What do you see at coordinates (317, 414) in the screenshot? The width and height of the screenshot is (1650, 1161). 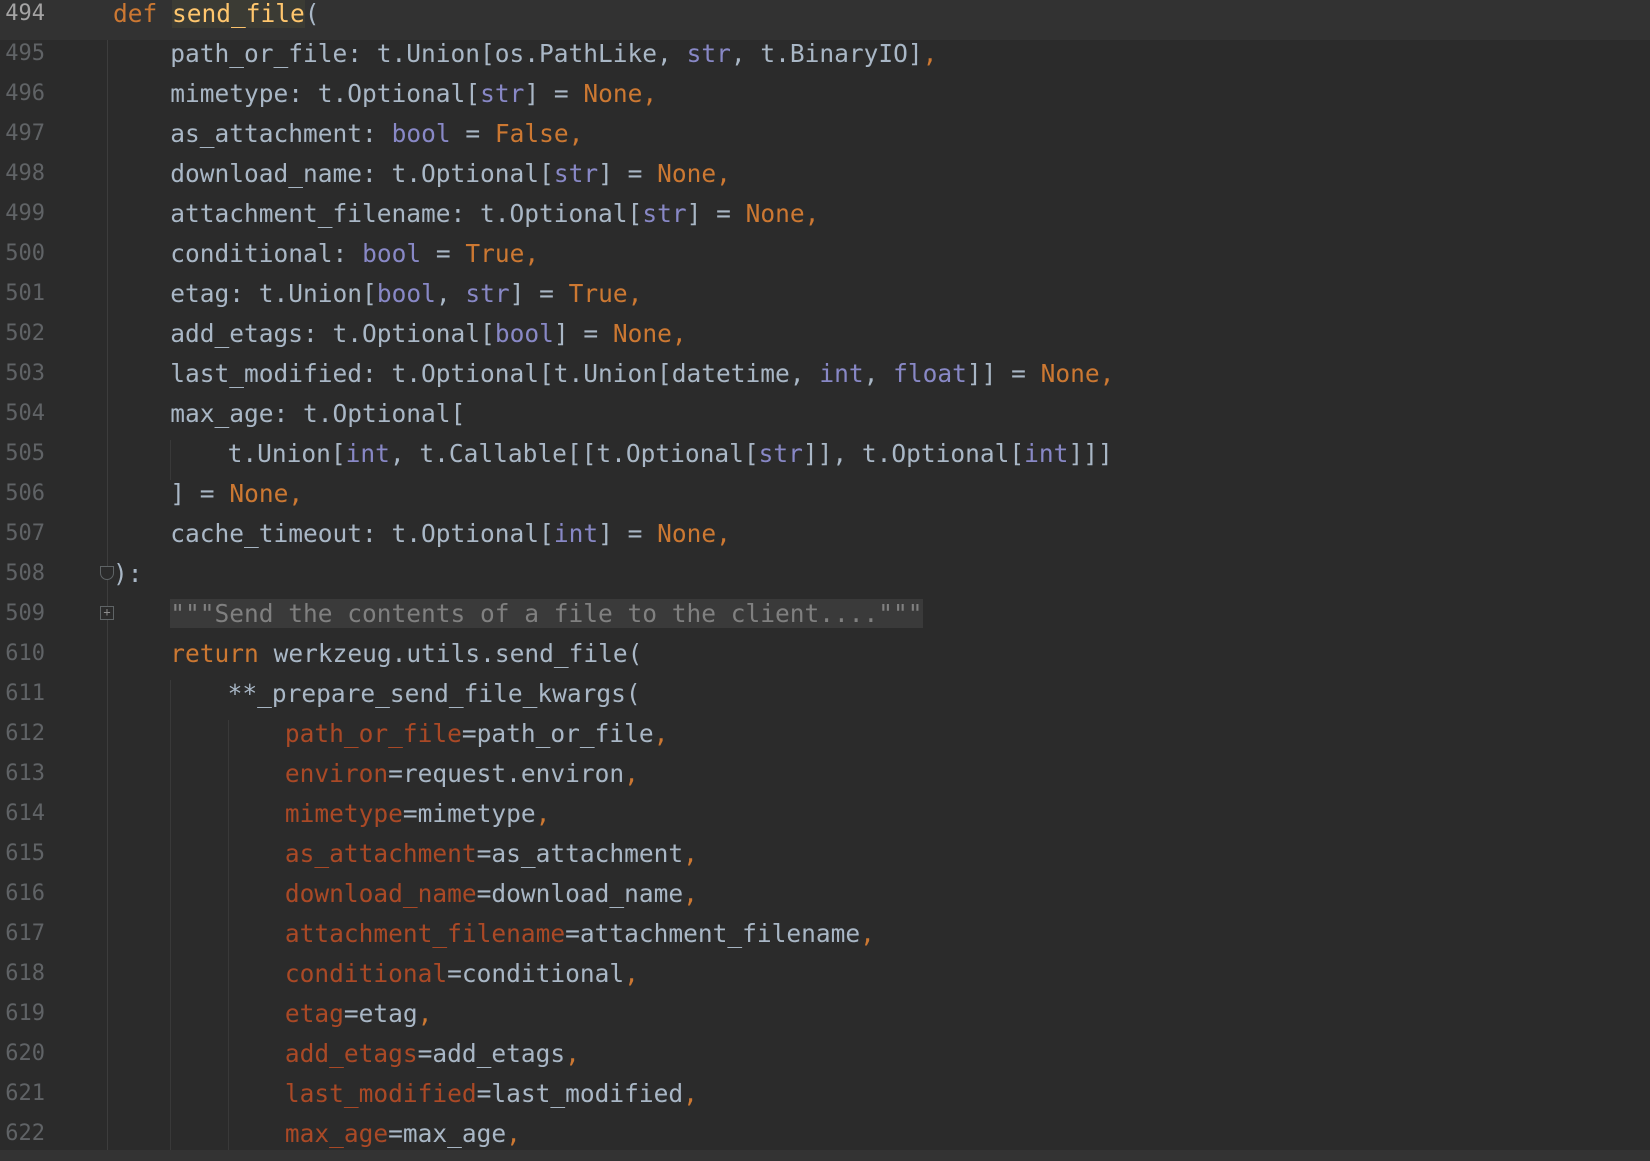 I see `code-text: max_age: t.Optional[` at bounding box center [317, 414].